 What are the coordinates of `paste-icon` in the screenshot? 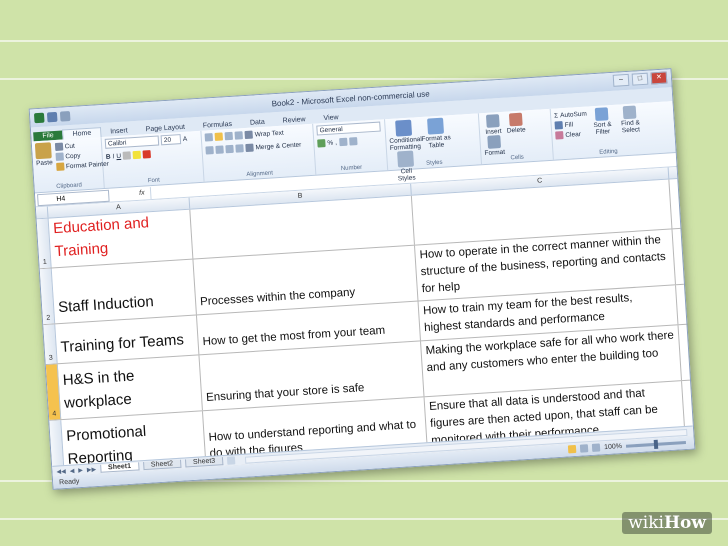 It's located at (44, 151).